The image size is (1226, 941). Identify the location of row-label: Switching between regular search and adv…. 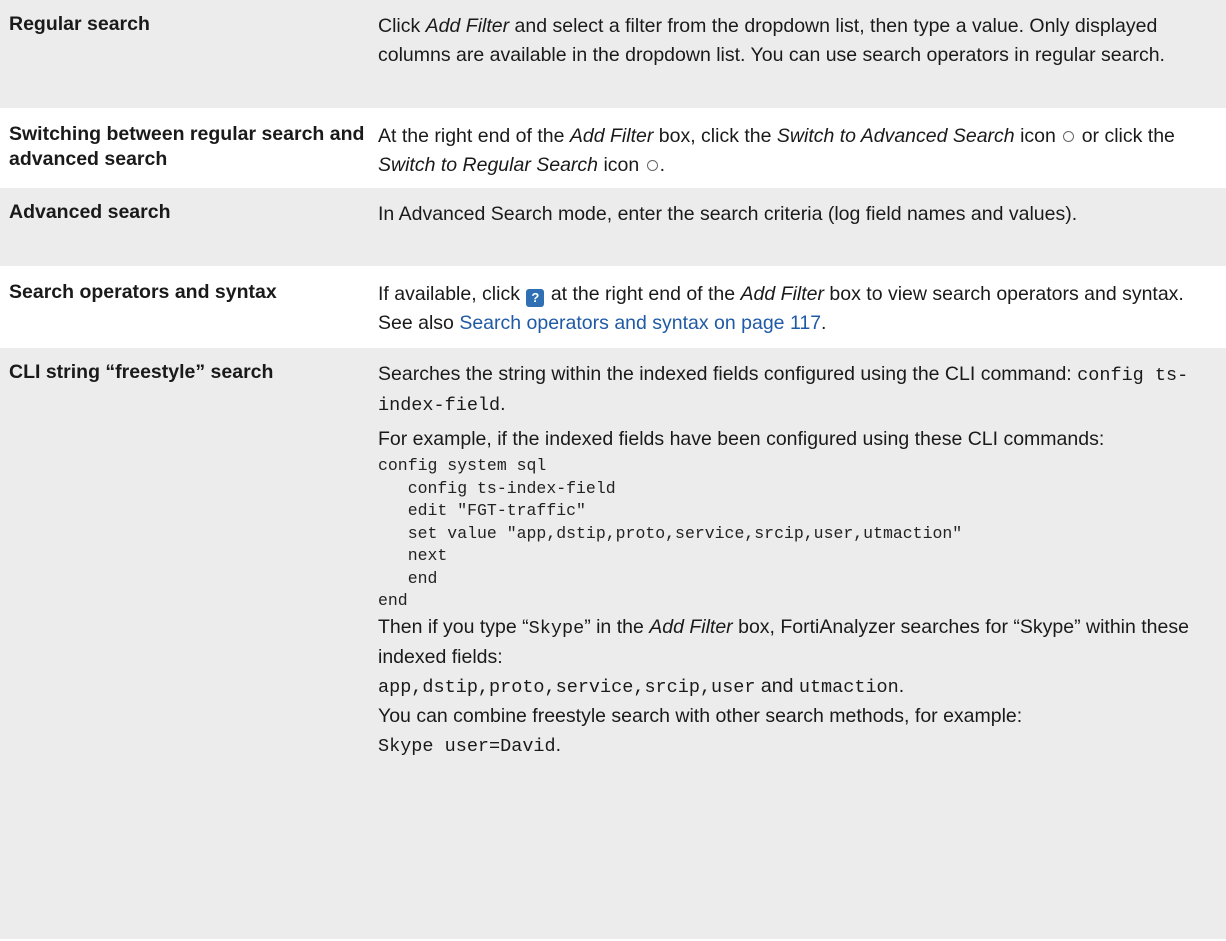
(187, 146).